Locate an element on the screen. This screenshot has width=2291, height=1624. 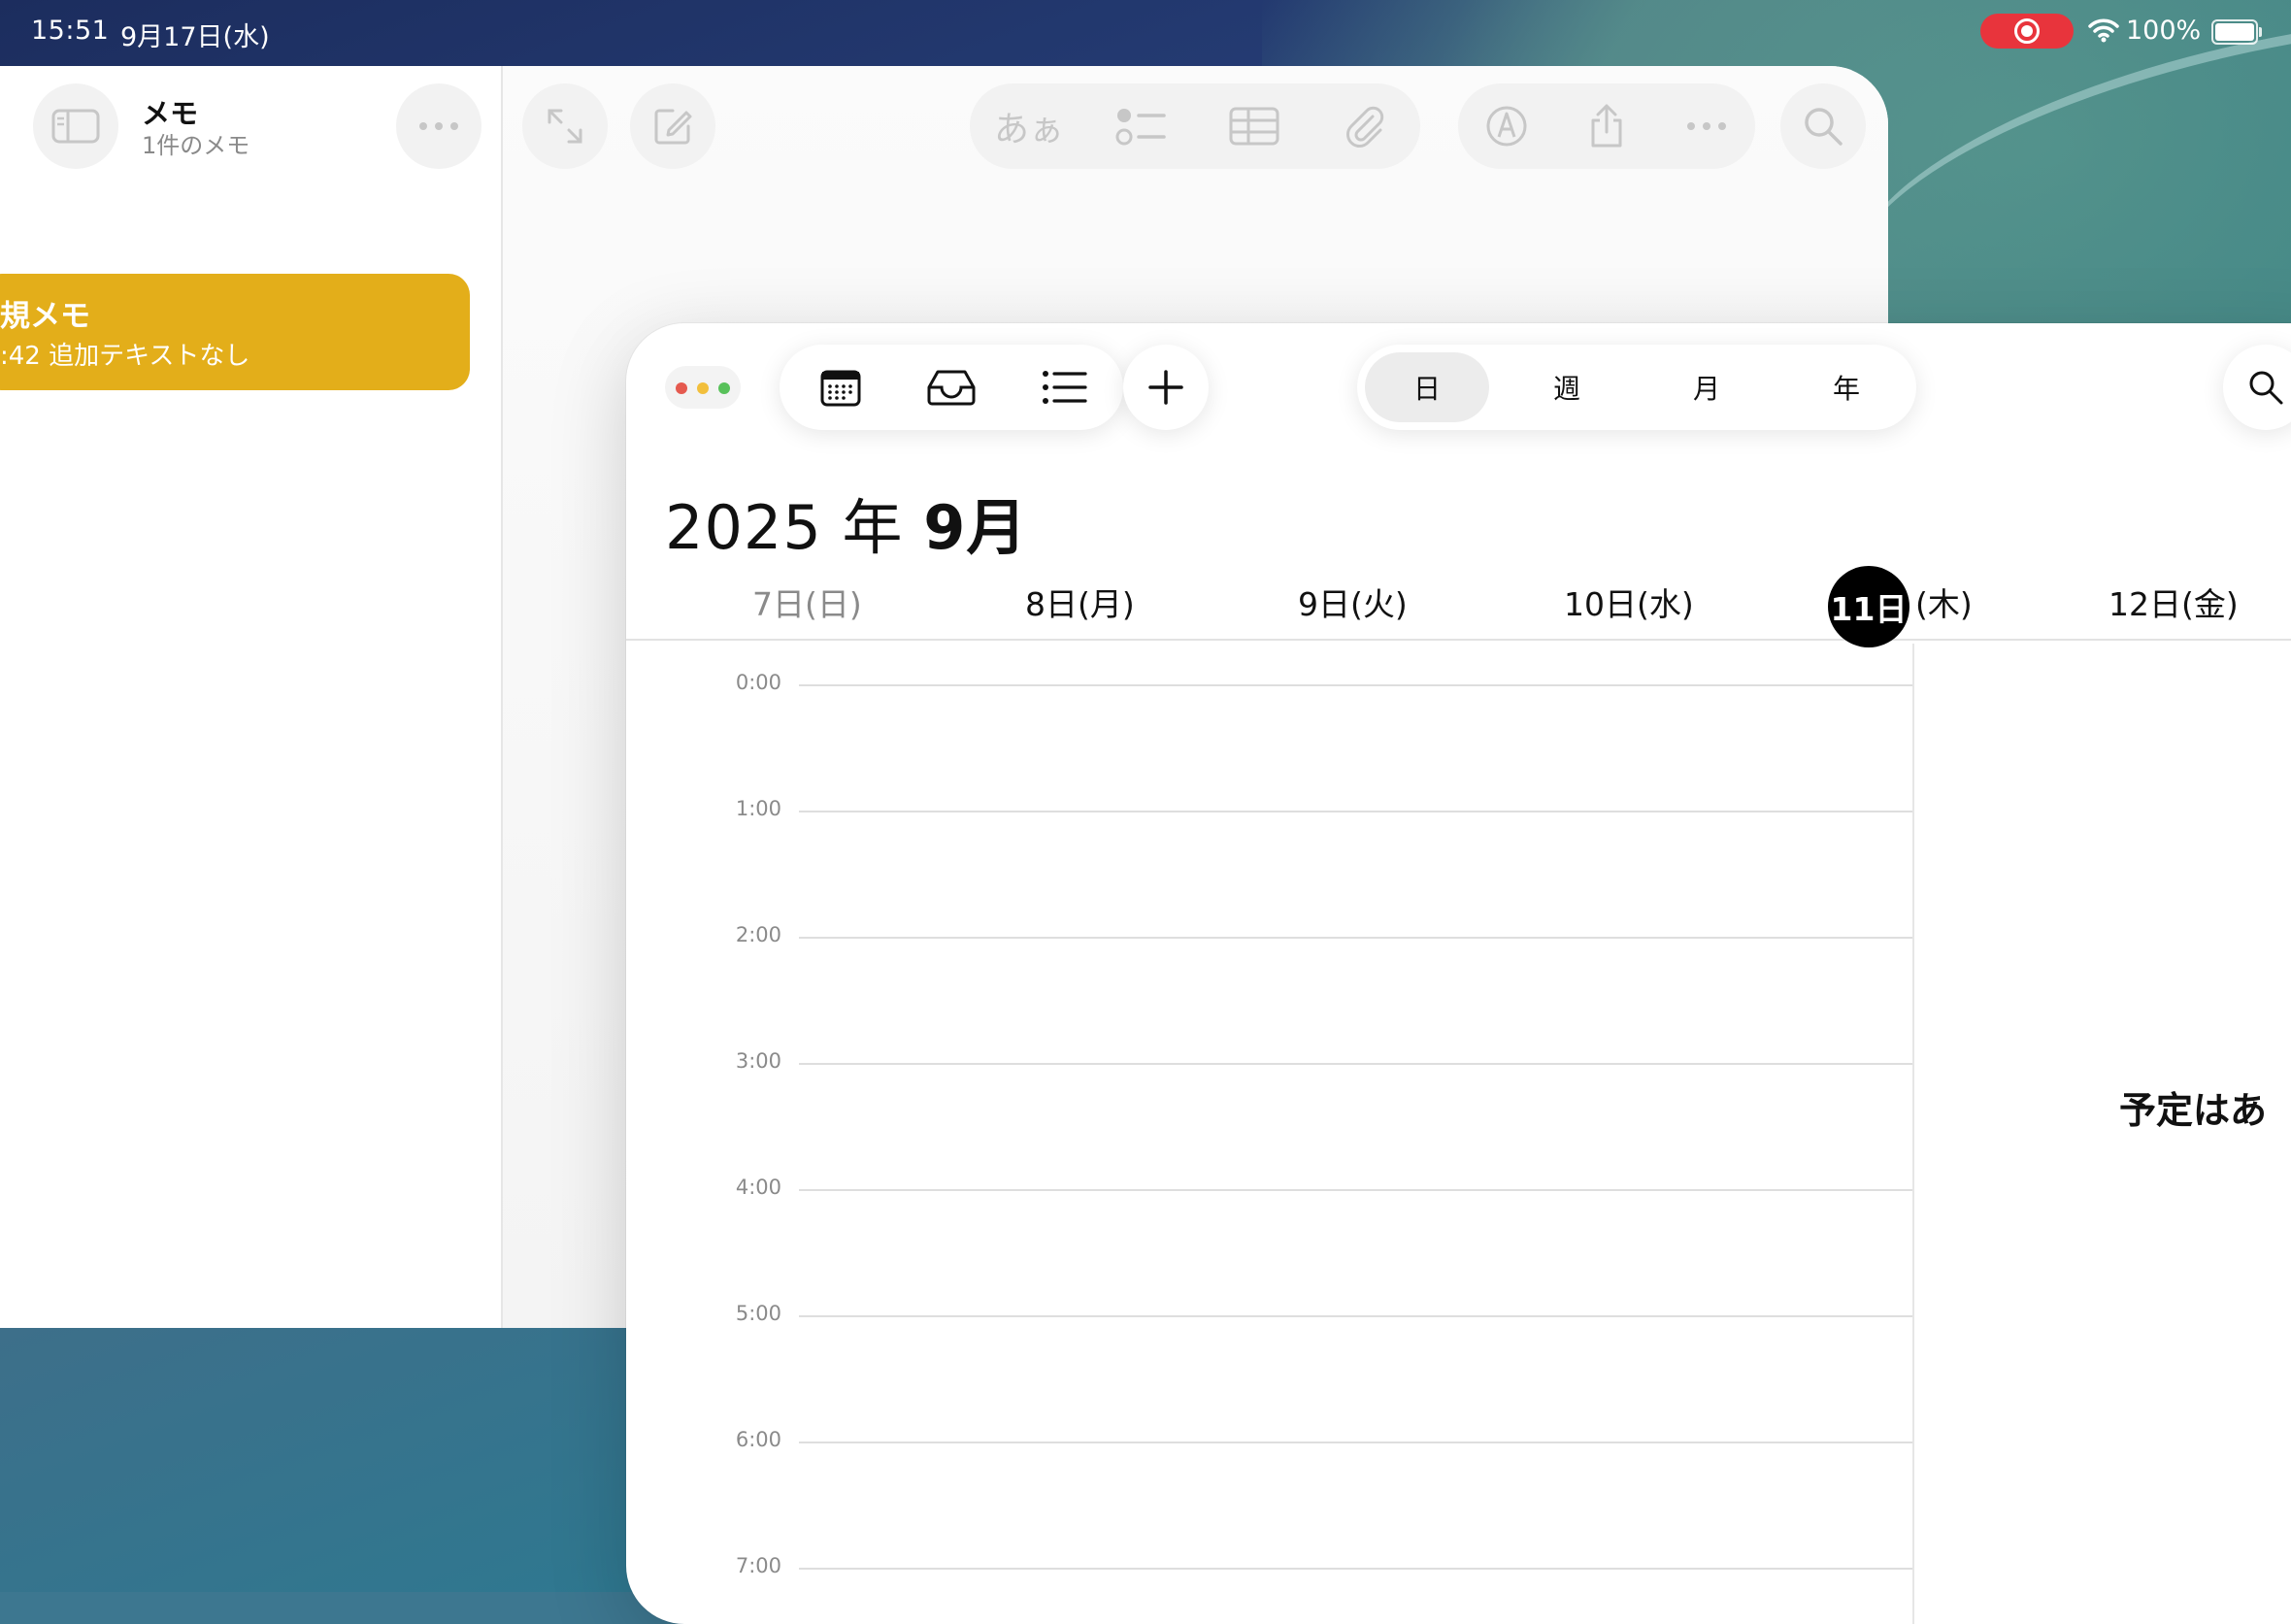
notes-more-button is located at coordinates (439, 126).